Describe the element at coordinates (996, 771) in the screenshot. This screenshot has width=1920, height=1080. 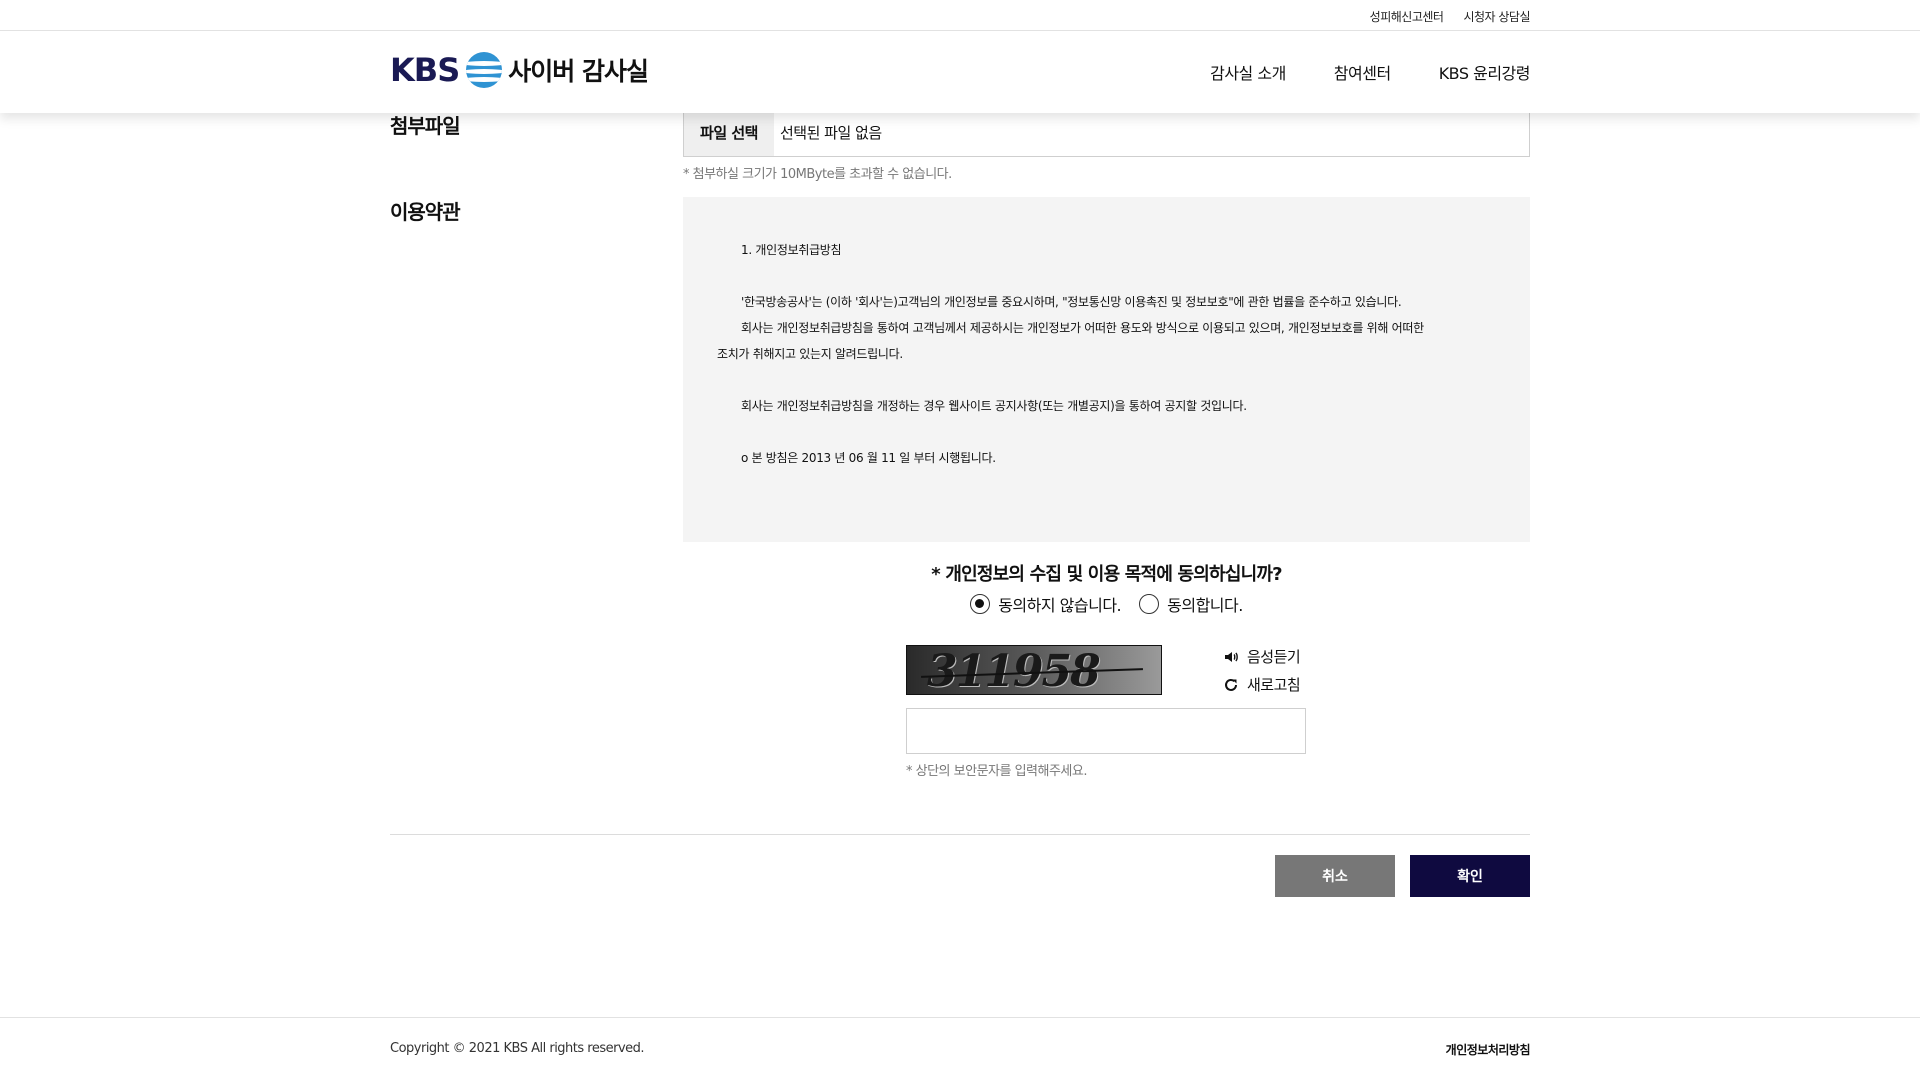
I see `captcha-note: * 상단의 보안문자를 입력해주세요.` at that location.